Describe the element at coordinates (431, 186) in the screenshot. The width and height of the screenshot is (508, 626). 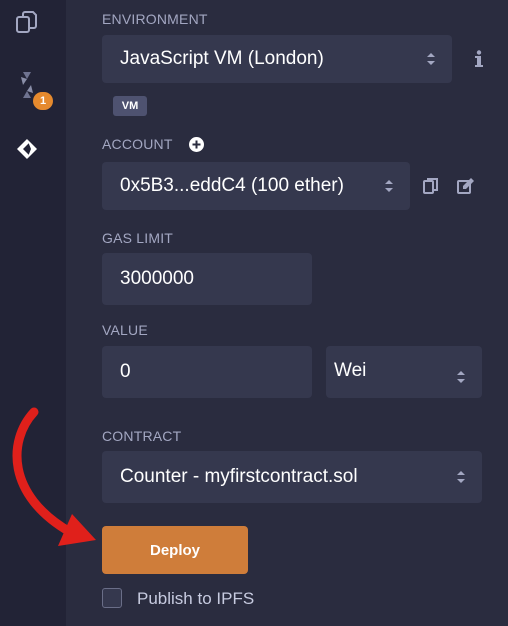
I see `copy-icon` at that location.